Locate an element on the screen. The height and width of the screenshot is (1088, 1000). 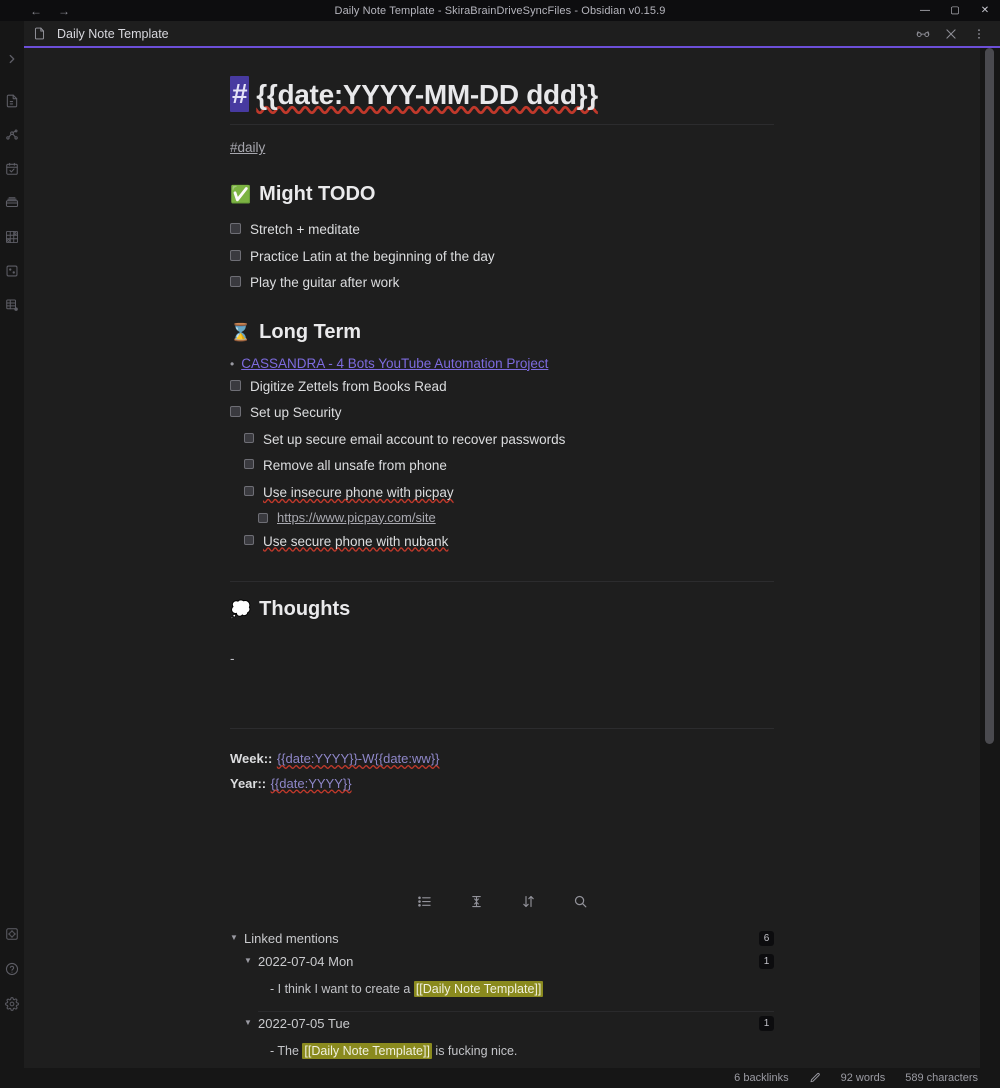
task-item: Play the guitar after work is located at coordinates (502, 283).